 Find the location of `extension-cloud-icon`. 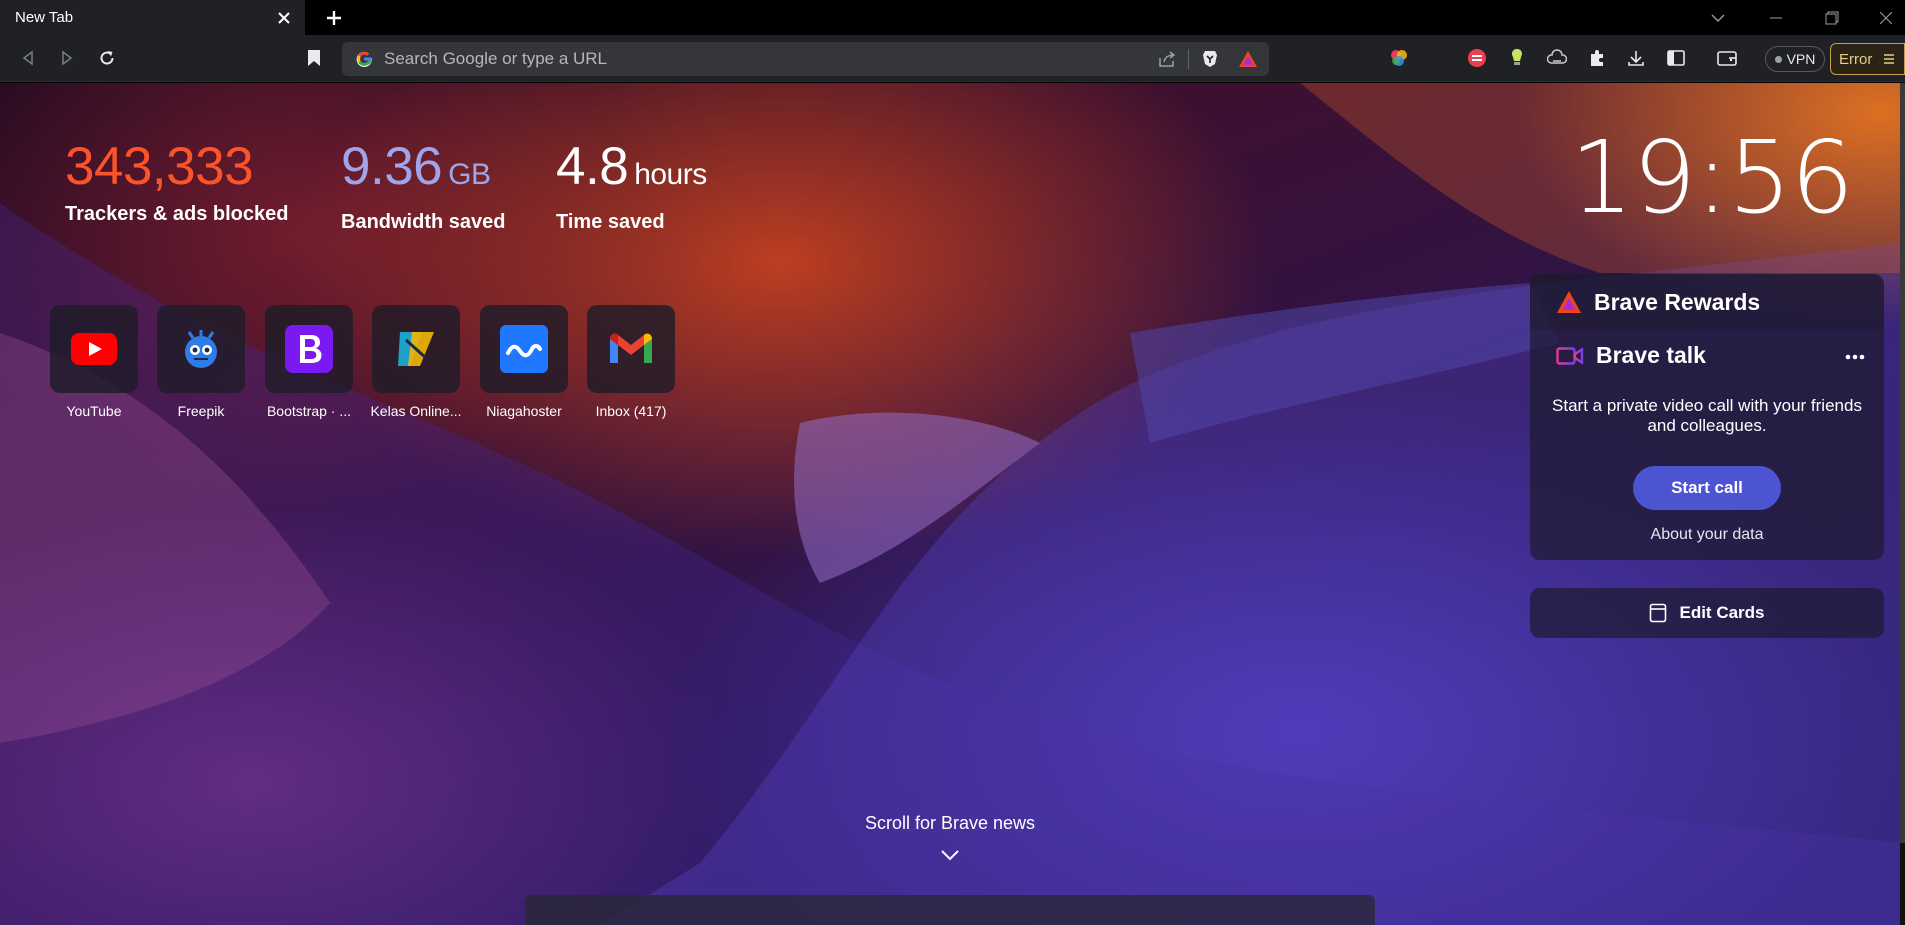

extension-cloud-icon is located at coordinates (1557, 58).